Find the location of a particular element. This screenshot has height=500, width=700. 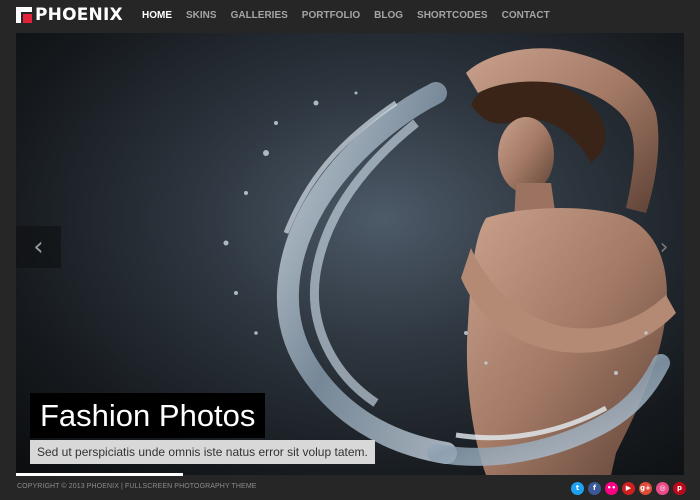

slider-prev-button: ‹ is located at coordinates (38, 247).